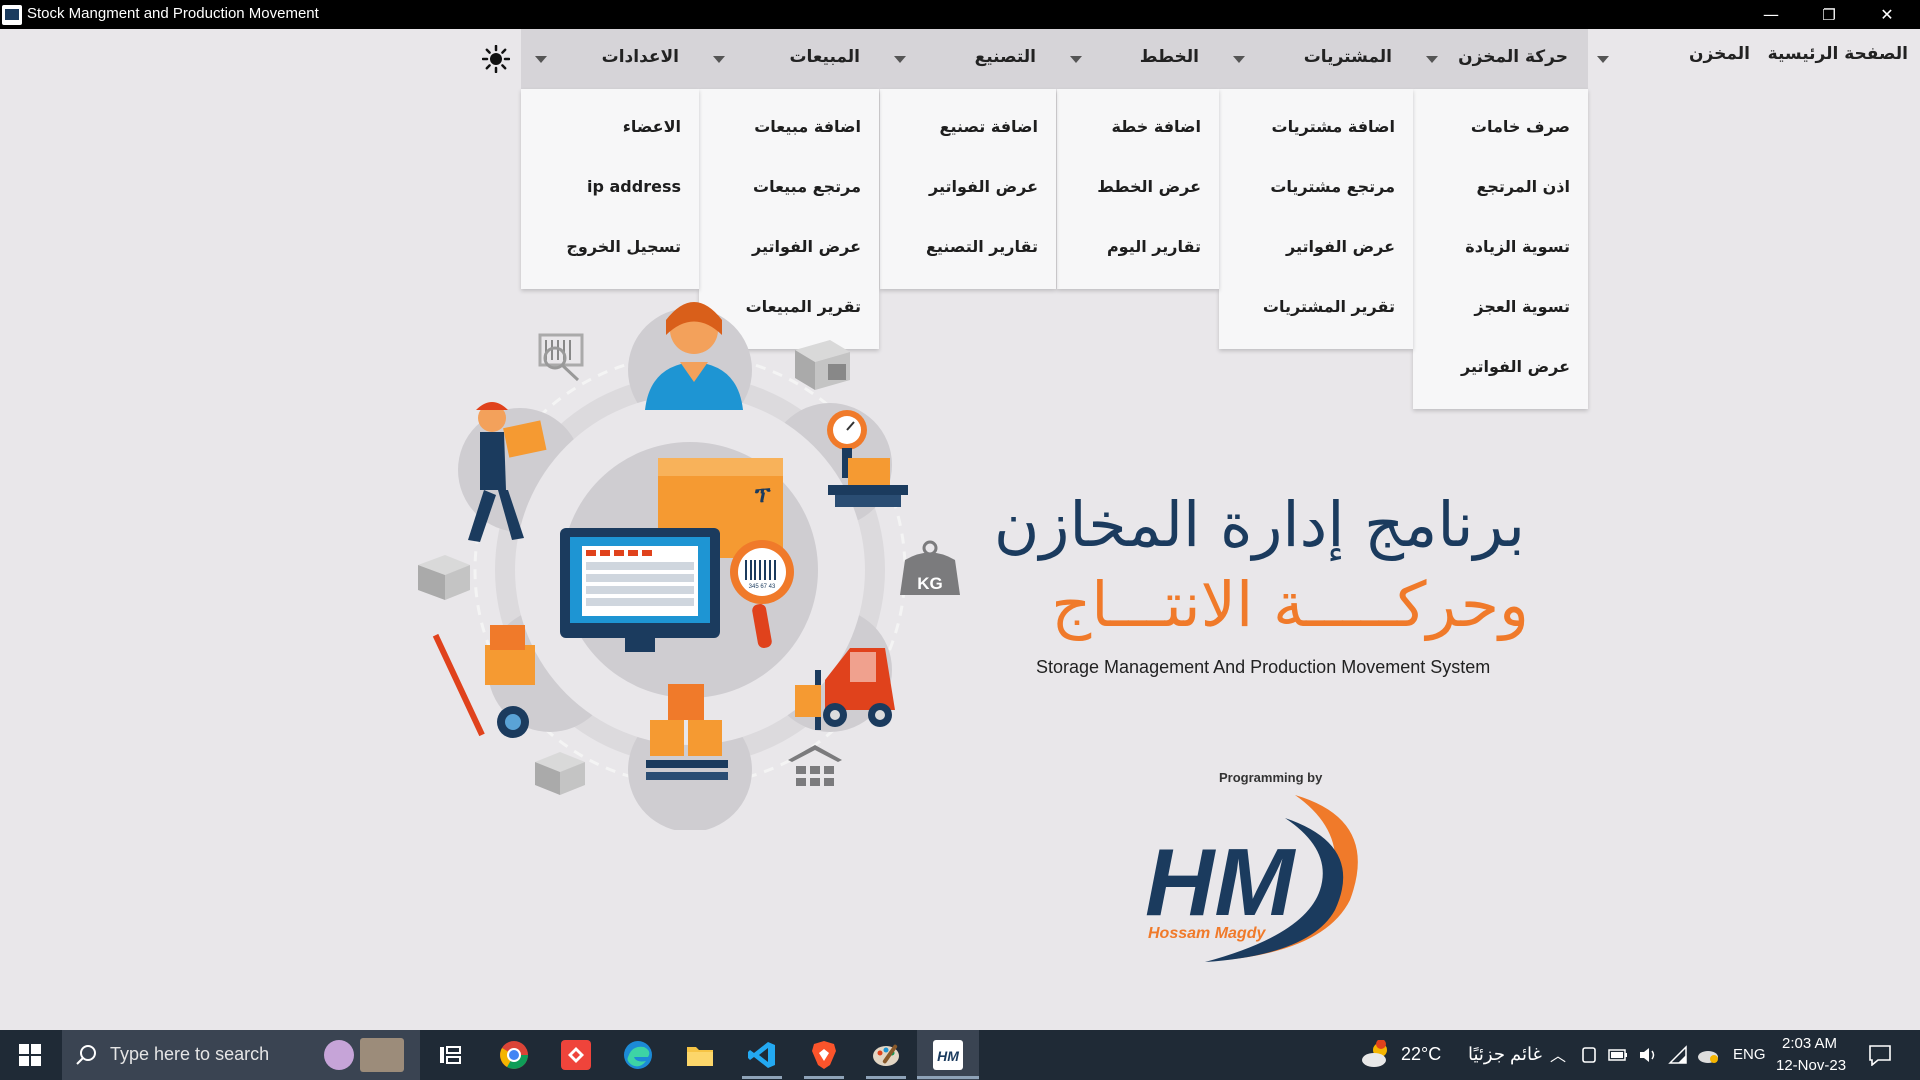 The height and width of the screenshot is (1080, 1920). I want to click on store-chevron-down-icon, so click(1603, 59).